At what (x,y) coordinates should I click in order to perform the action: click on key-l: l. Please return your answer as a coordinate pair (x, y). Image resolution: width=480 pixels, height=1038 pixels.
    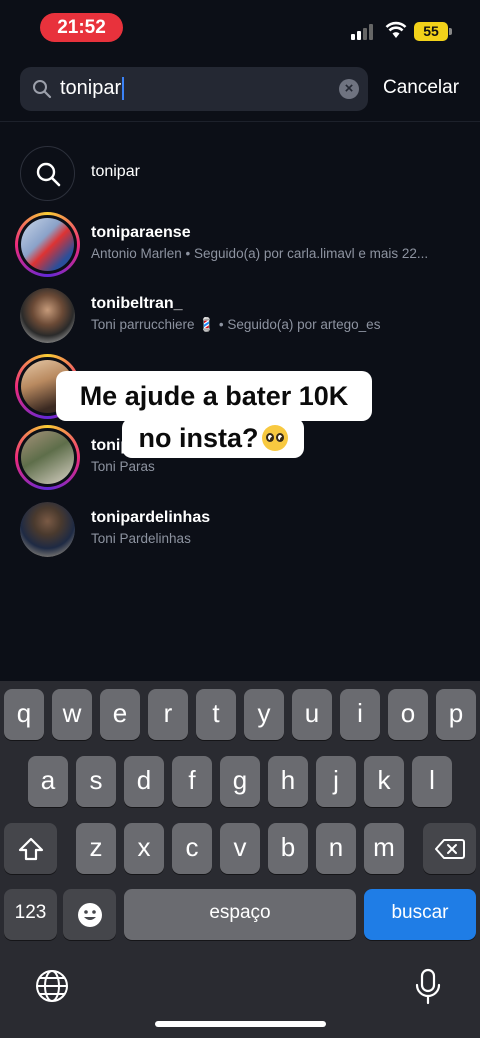
    Looking at the image, I should click on (432, 781).